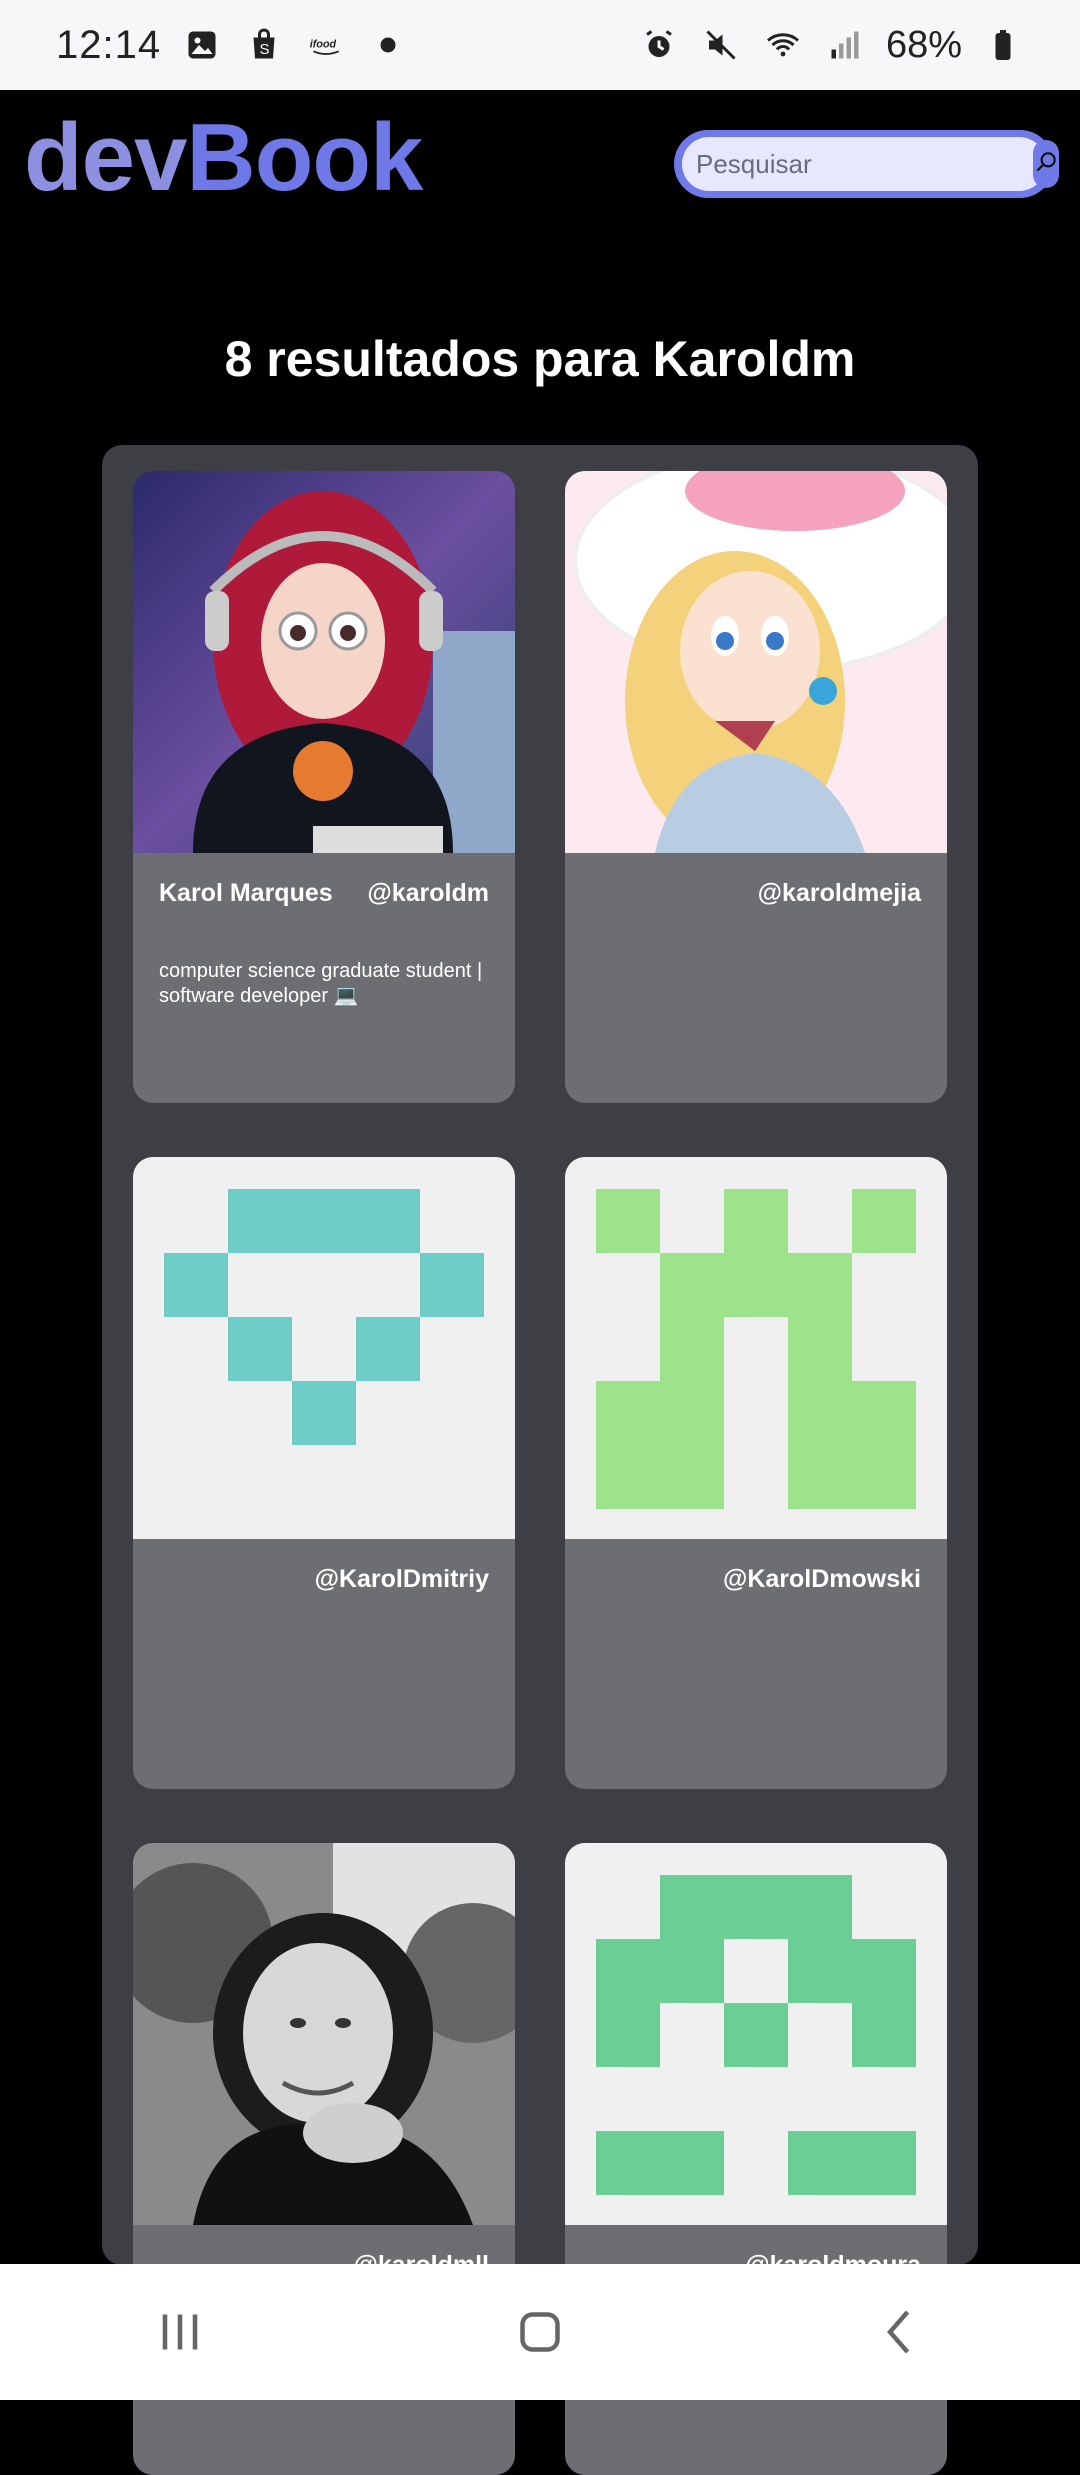 The image size is (1080, 2475). Describe the element at coordinates (402, 1579) in the screenshot. I see `user-handle: @KarolDmitriy` at that location.